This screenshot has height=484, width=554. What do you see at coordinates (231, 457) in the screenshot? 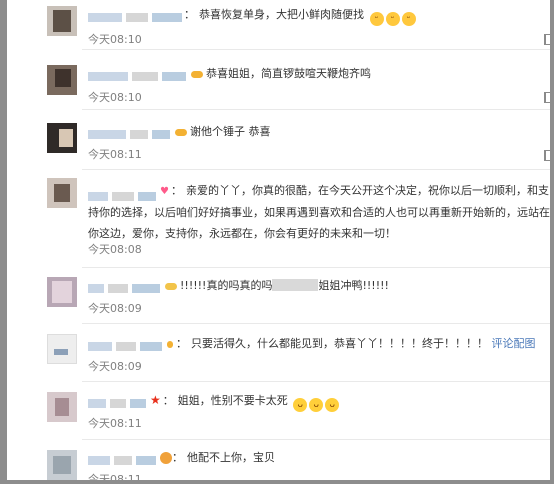
I see `comment-text: 他配不上你，宝贝` at bounding box center [231, 457].